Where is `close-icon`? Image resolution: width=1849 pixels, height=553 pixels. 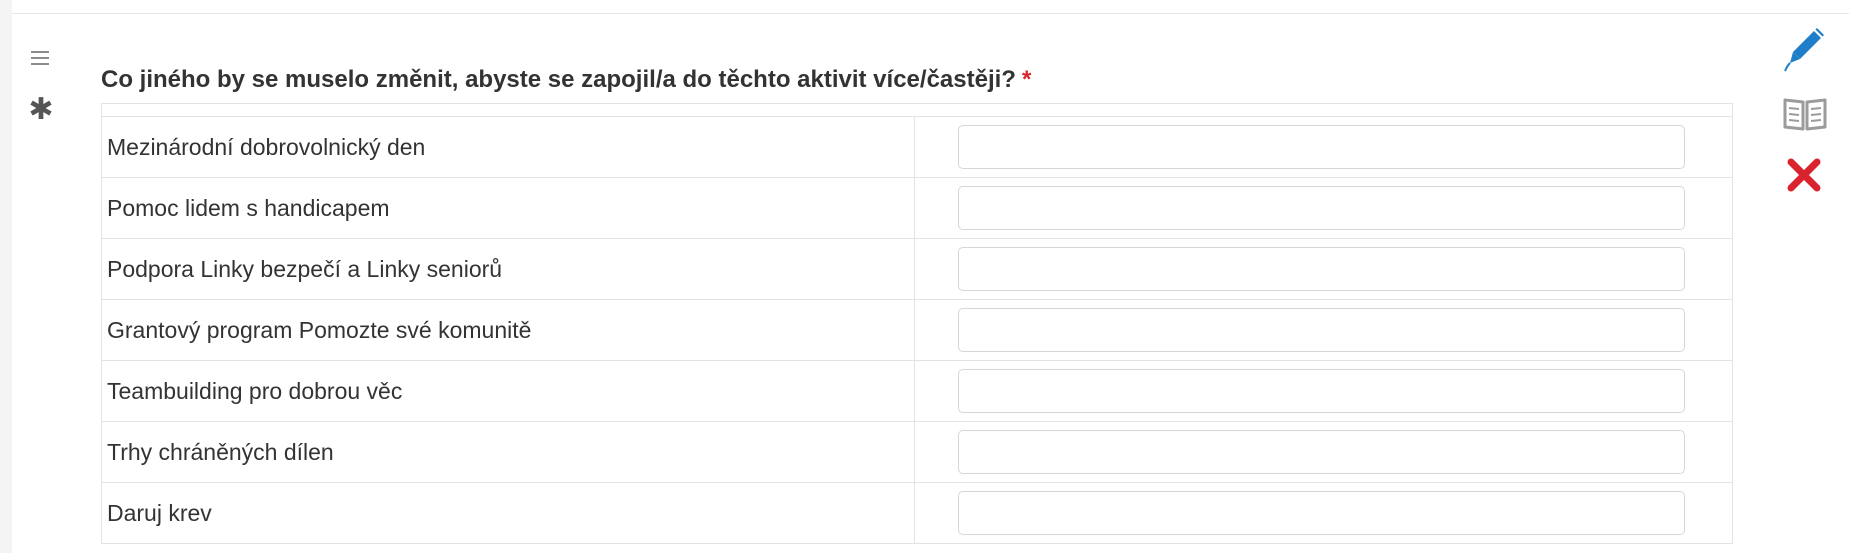
close-icon is located at coordinates (1804, 175).